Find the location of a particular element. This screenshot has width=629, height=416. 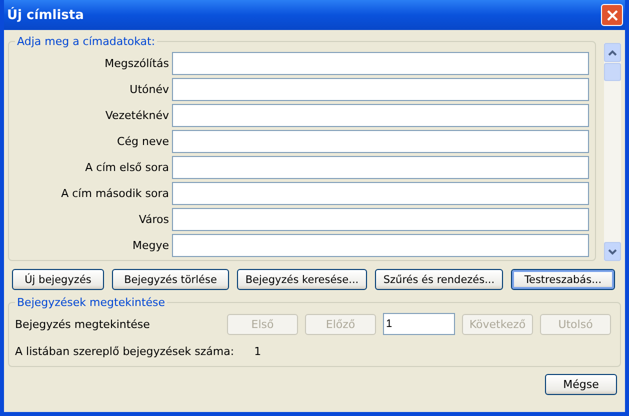

scroll-up-button is located at coordinates (612, 52).